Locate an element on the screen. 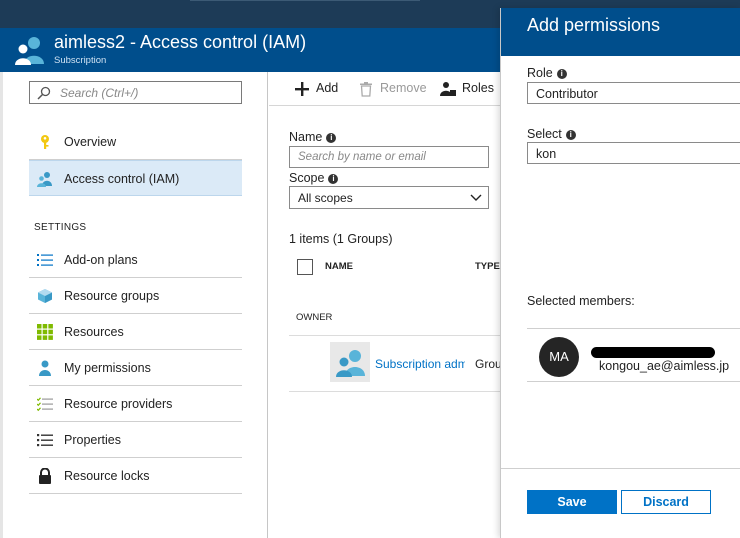  add-label: Add is located at coordinates (327, 88).